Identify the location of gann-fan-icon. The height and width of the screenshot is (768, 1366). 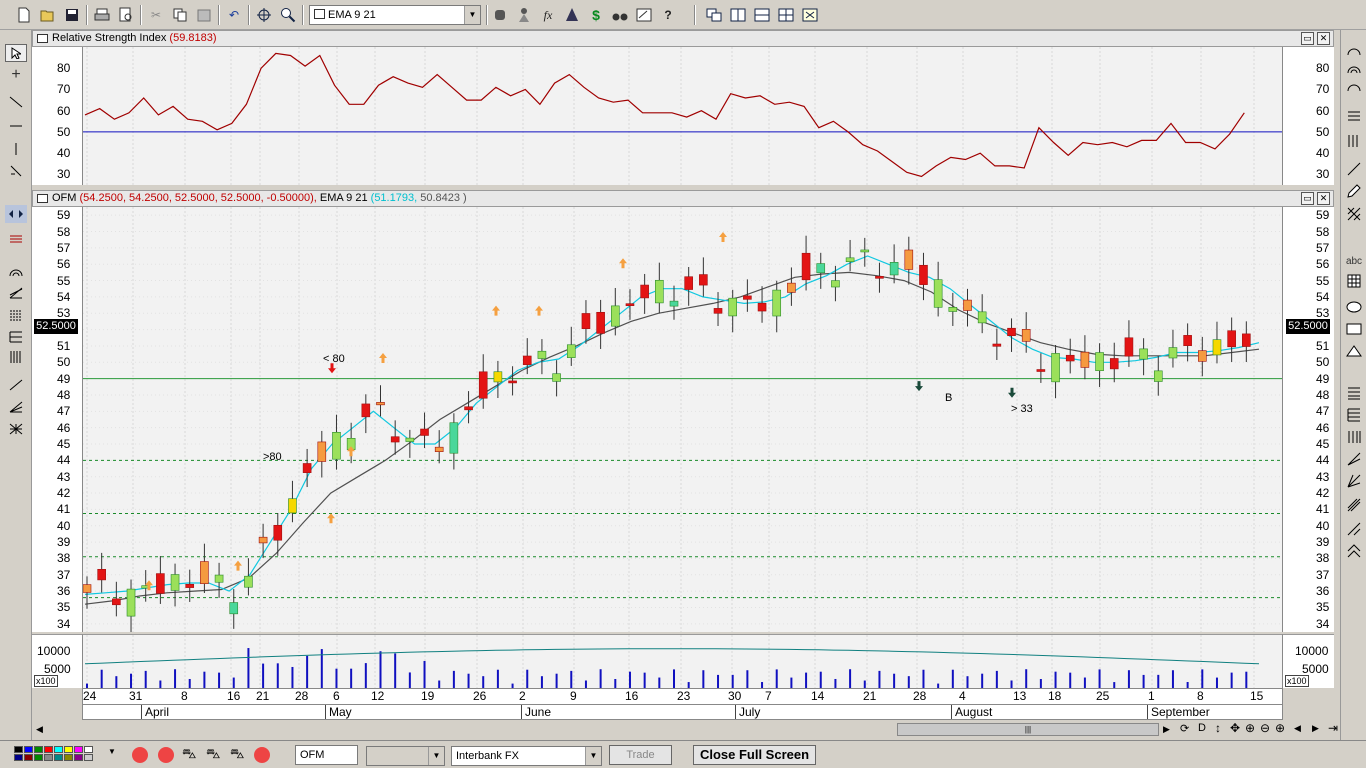
(16, 407).